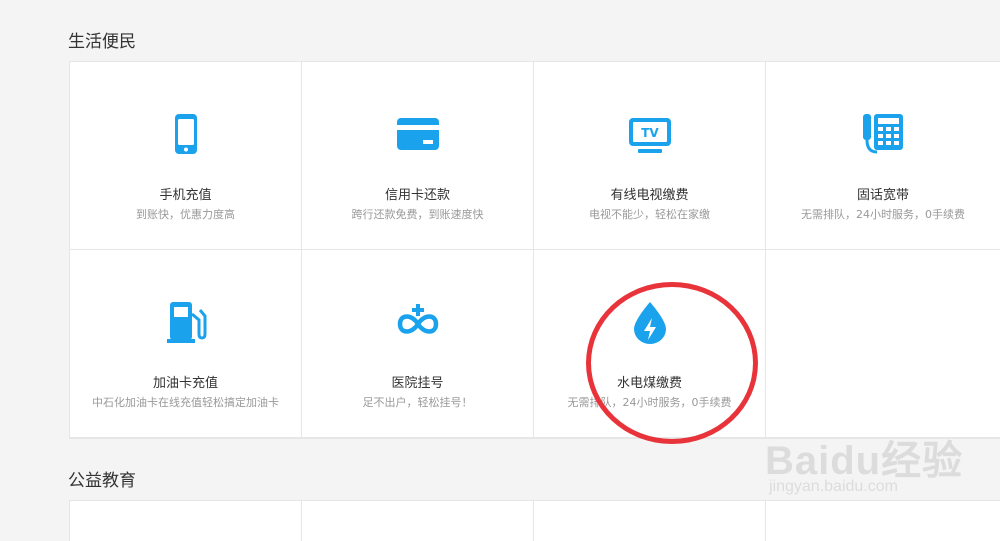 This screenshot has height=541, width=1000. Describe the element at coordinates (418, 134) in the screenshot. I see `credit-card-icon` at that location.